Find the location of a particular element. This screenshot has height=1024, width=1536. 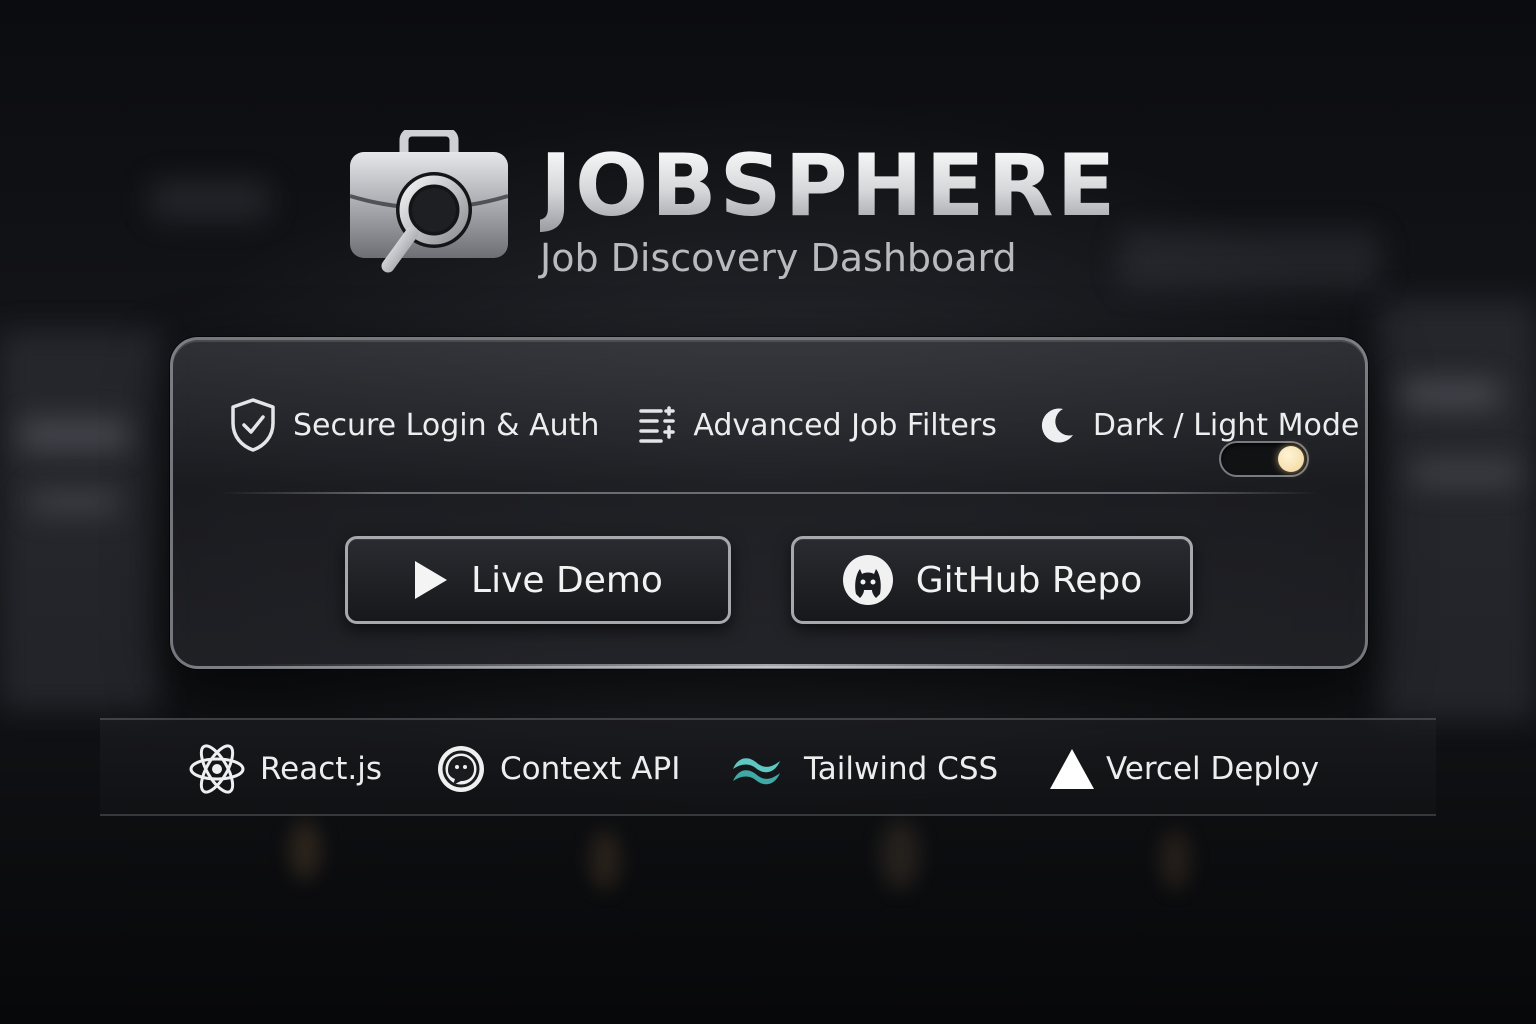

briefcase-search-icon is located at coordinates (429, 203).